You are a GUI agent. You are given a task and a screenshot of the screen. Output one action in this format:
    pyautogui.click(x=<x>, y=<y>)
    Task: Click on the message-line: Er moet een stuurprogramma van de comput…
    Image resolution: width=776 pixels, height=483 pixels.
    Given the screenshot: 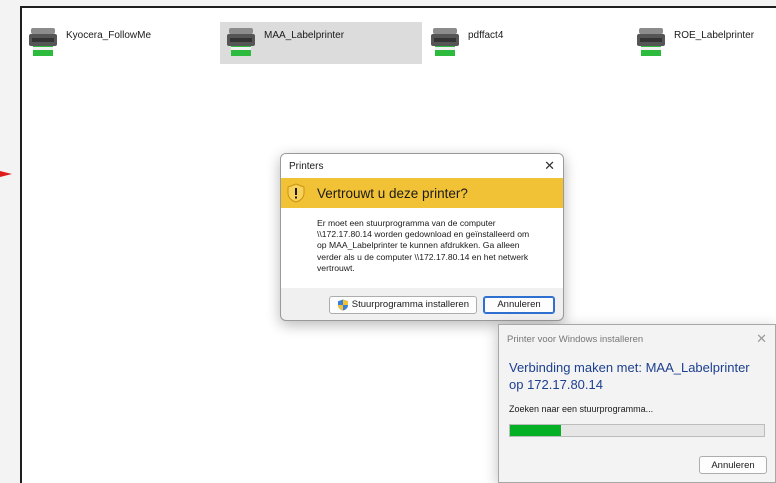 What is the action you would take?
    pyautogui.click(x=406, y=223)
    